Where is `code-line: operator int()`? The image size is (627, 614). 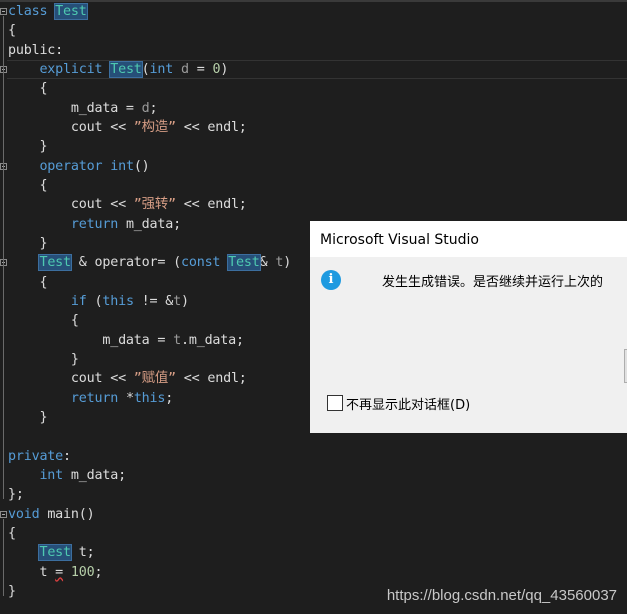 code-line: operator int() is located at coordinates (79, 166).